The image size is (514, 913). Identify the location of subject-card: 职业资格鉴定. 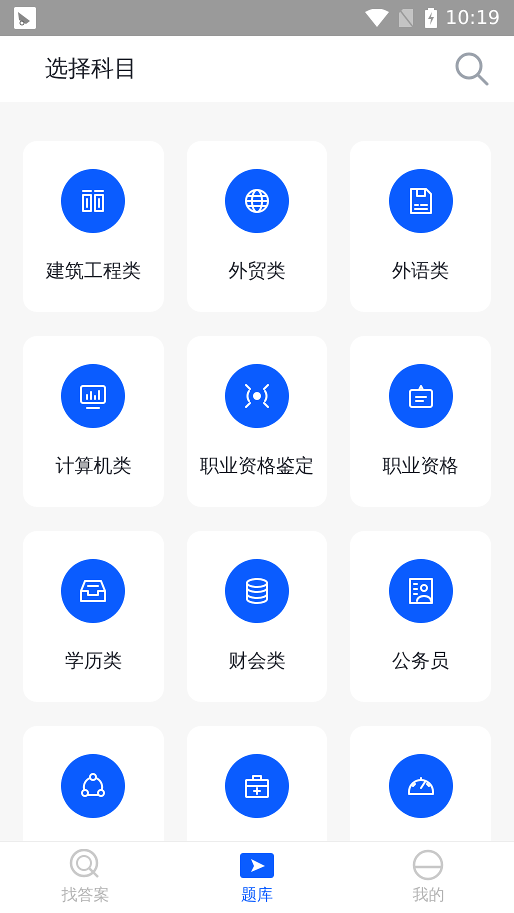
(257, 421).